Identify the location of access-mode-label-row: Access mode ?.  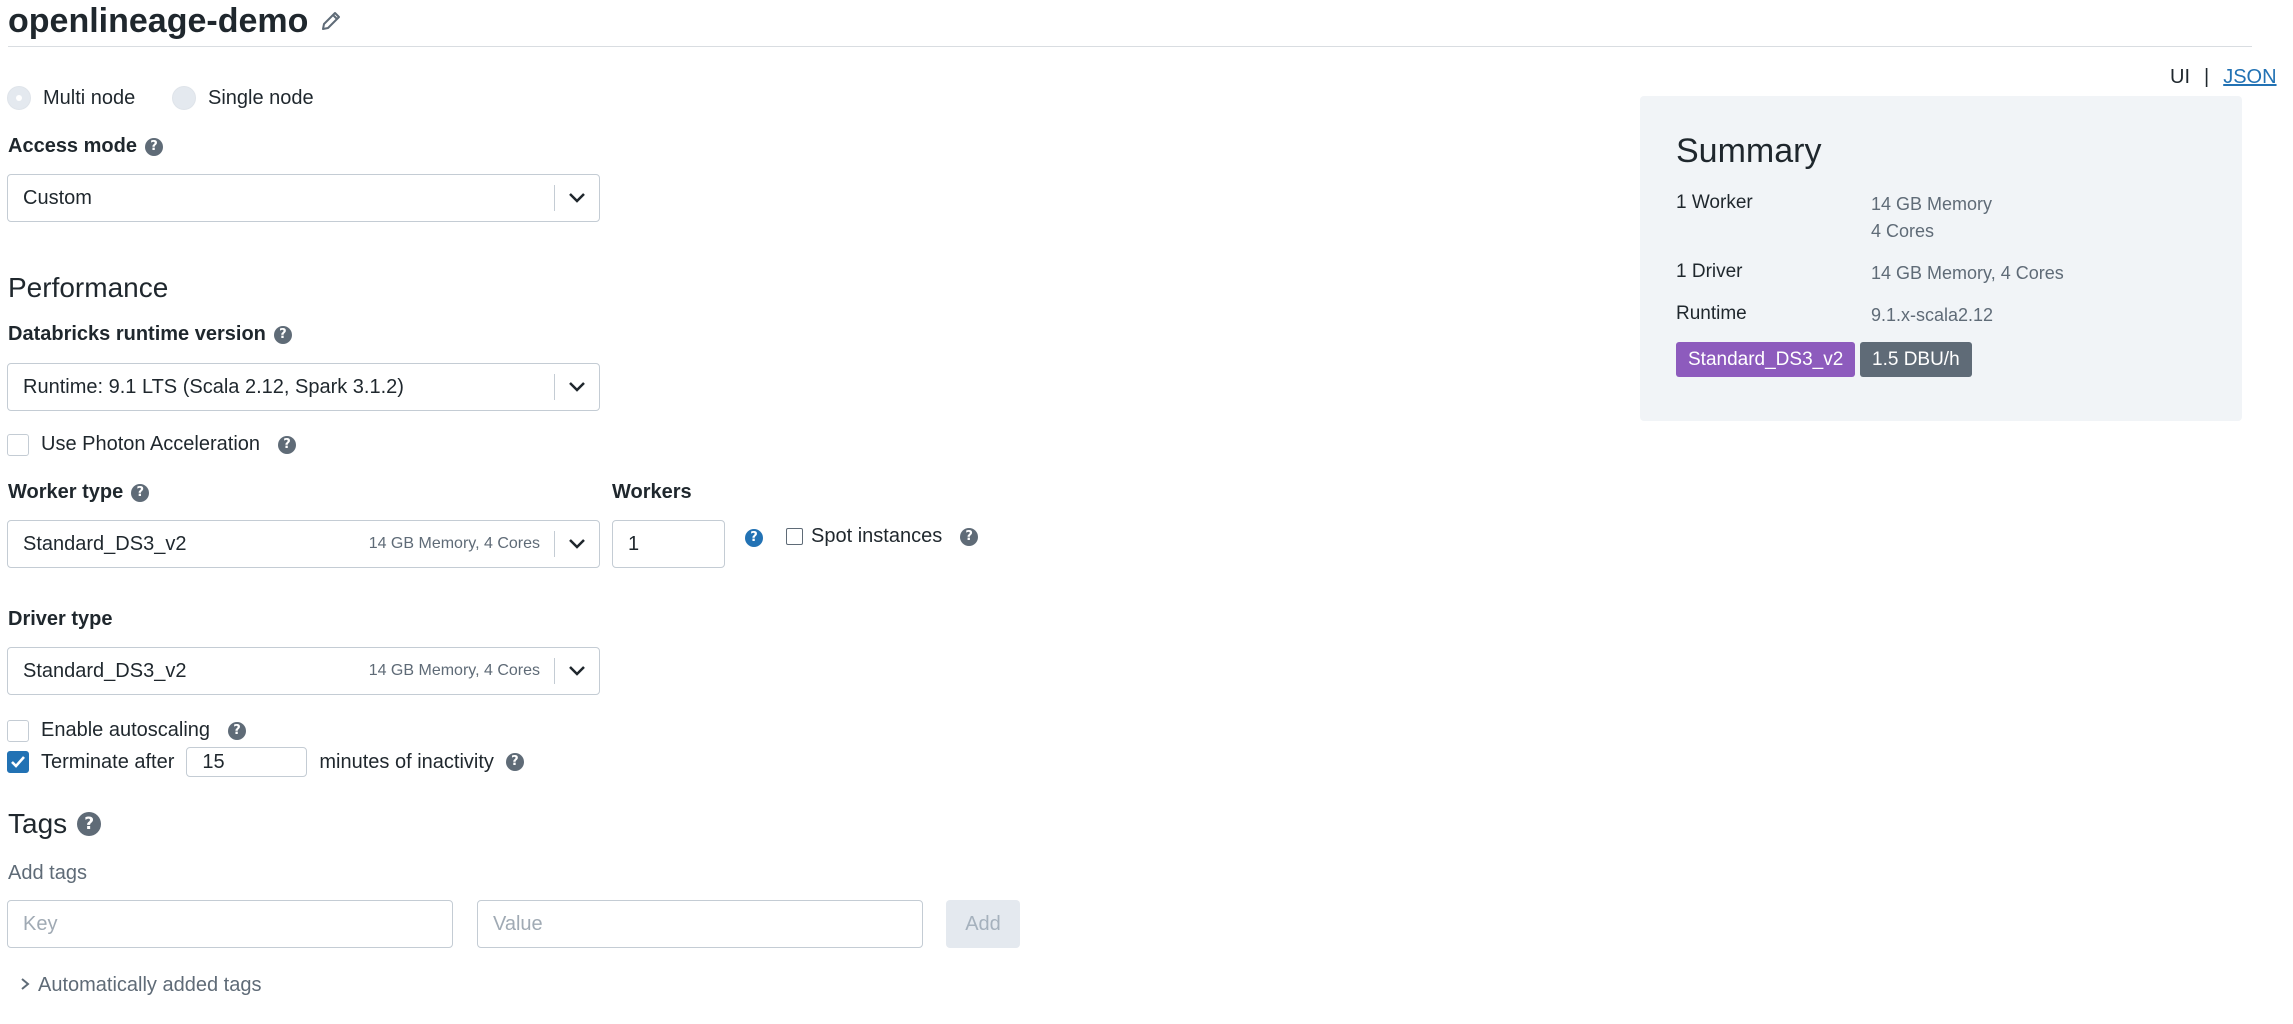
(85, 146).